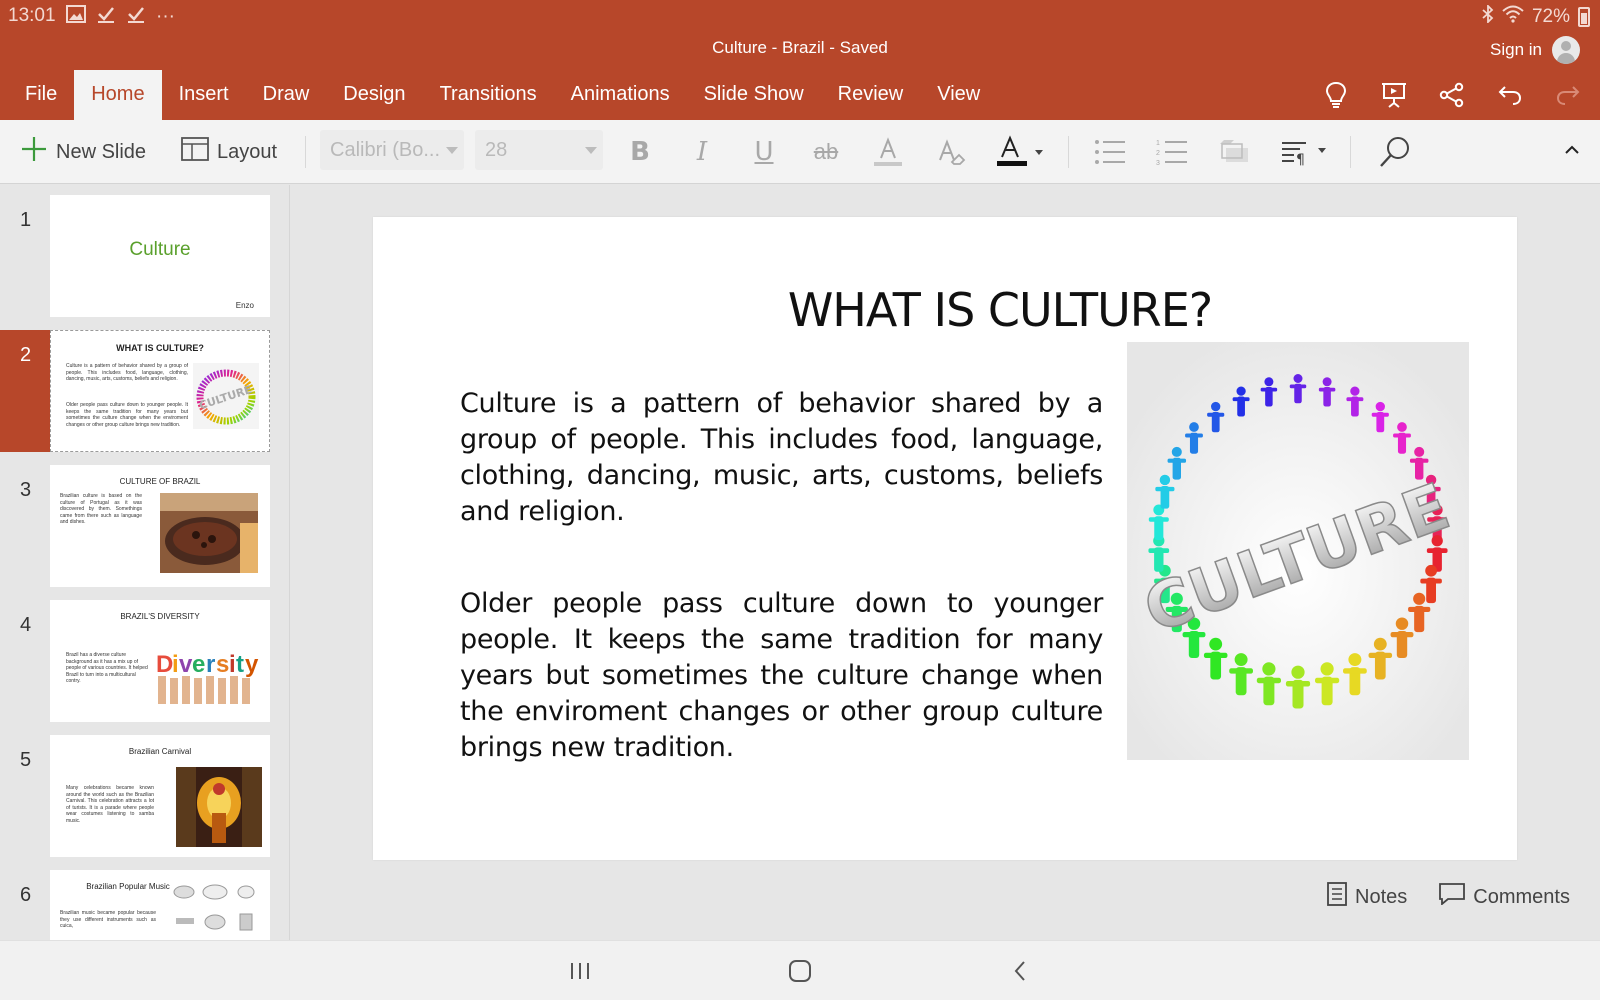  Describe the element at coordinates (207, 672) in the screenshot. I see `diversity-image: Diversity` at that location.